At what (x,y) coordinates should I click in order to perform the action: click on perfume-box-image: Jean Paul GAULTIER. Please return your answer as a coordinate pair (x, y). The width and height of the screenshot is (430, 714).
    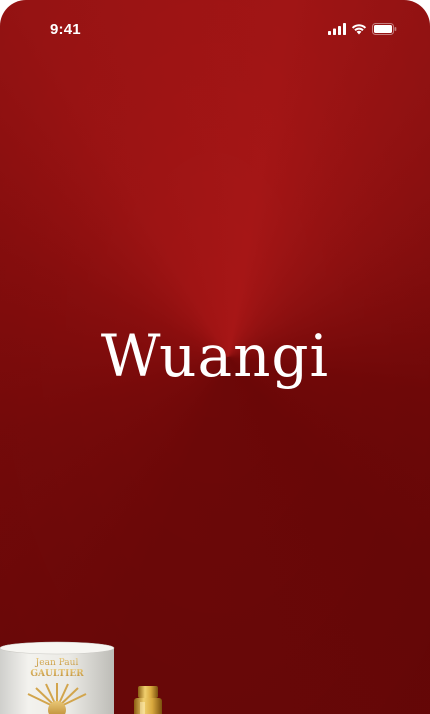
    Looking at the image, I should click on (57, 677).